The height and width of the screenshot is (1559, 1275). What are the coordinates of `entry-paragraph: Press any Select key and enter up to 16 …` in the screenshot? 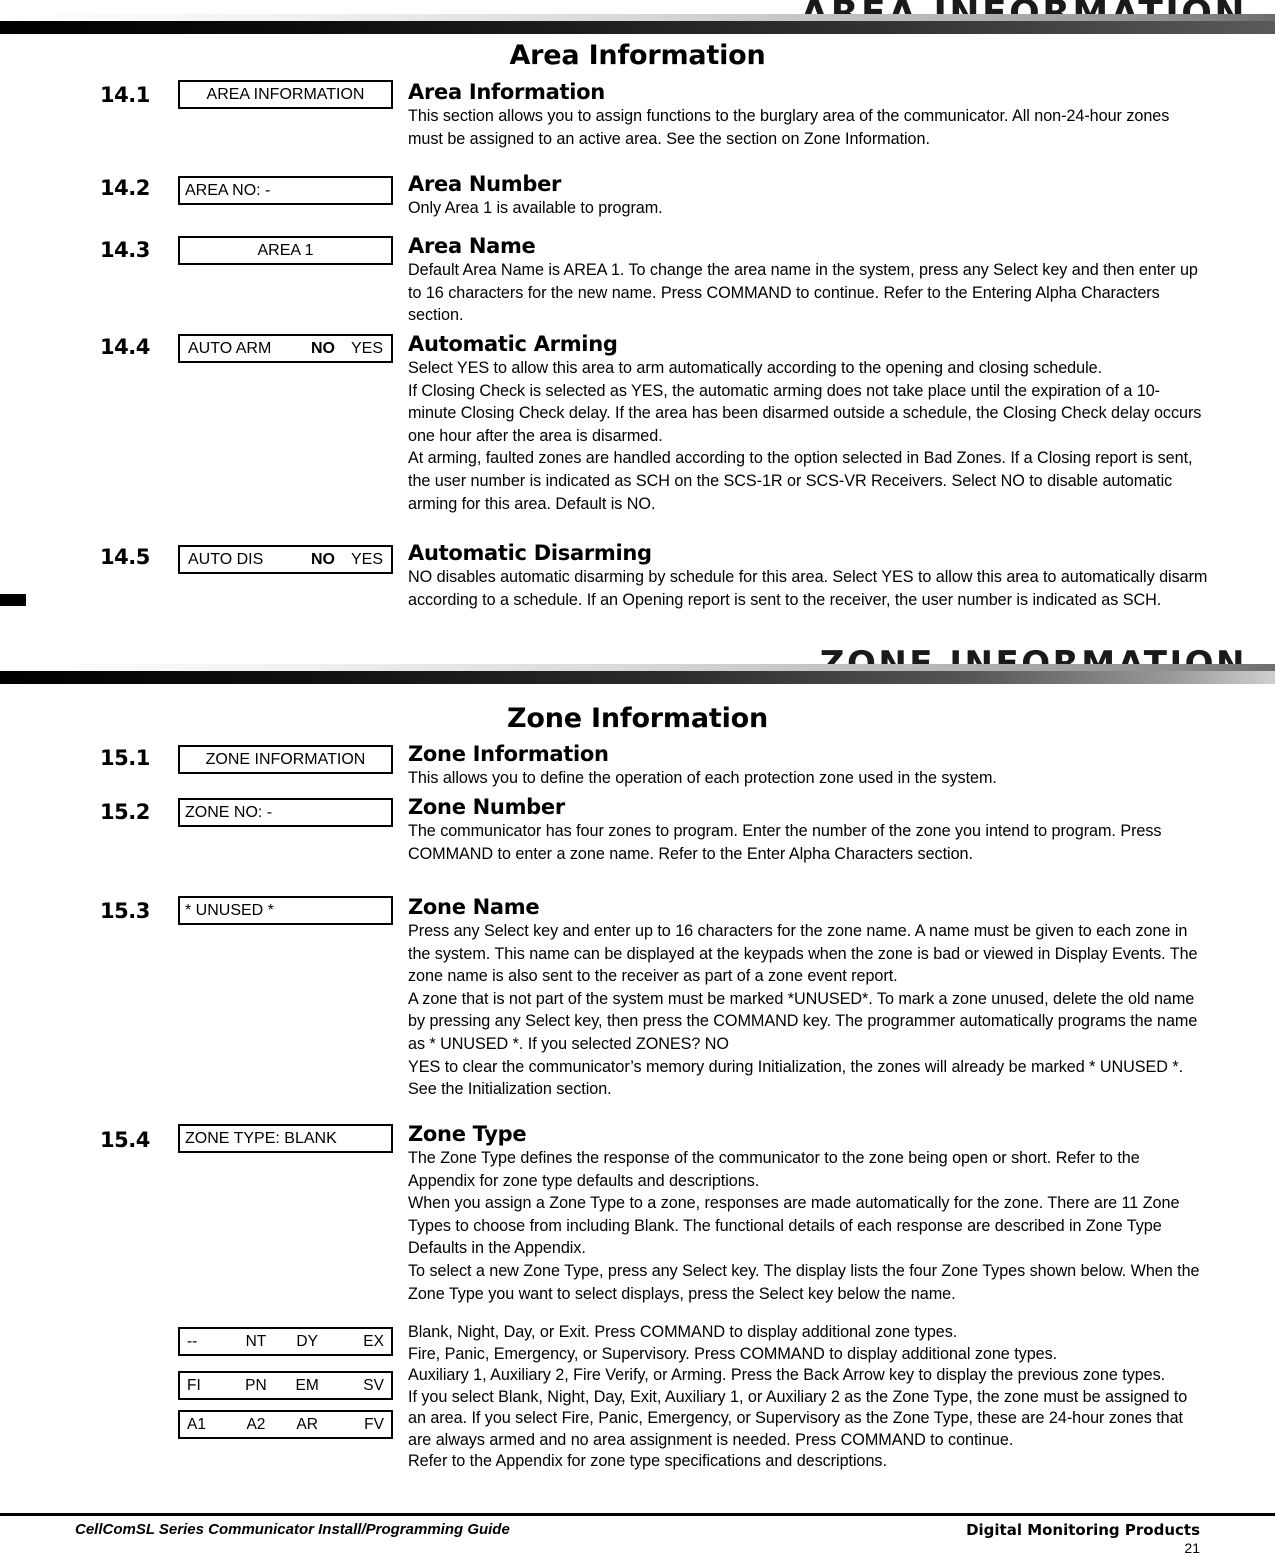 It's located at (803, 954).